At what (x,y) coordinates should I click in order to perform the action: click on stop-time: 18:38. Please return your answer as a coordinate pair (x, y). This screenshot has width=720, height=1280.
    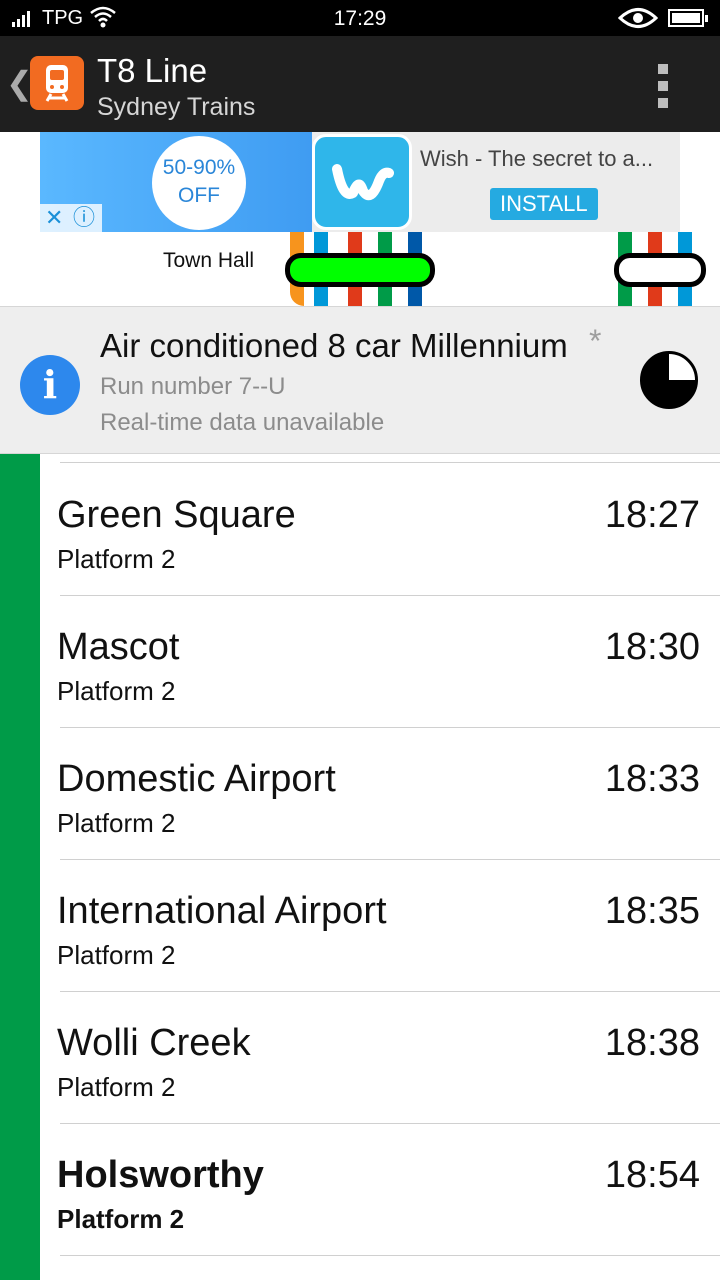
    Looking at the image, I should click on (652, 1043).